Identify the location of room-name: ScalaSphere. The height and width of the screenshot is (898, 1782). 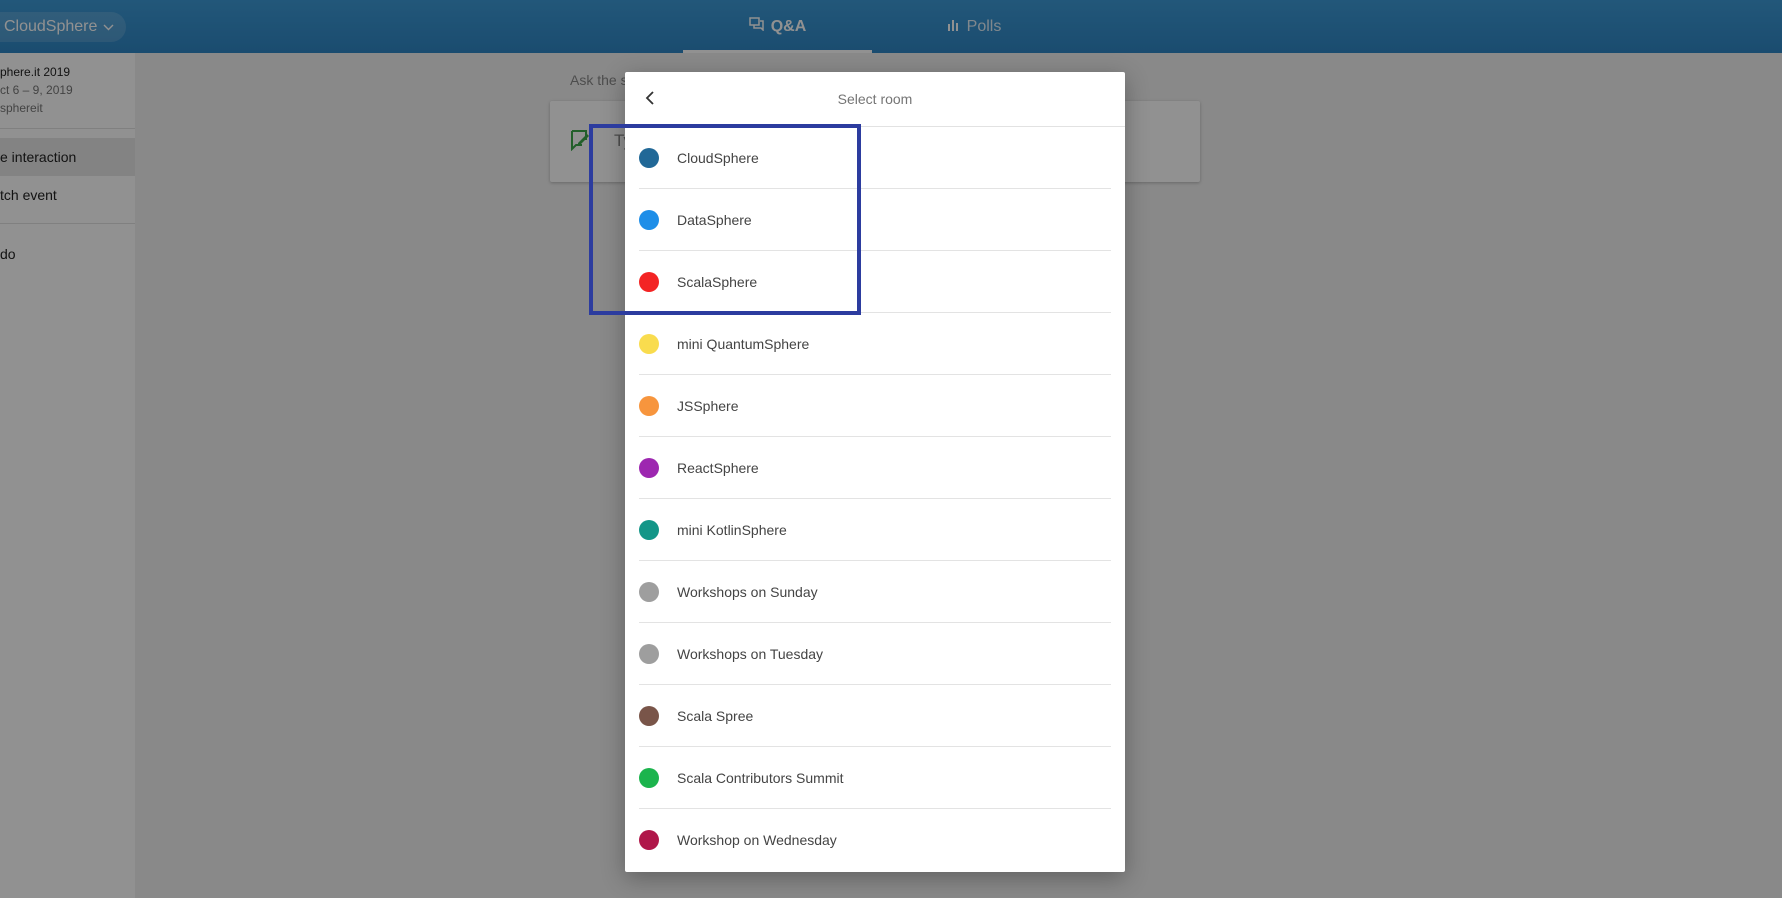
(717, 281).